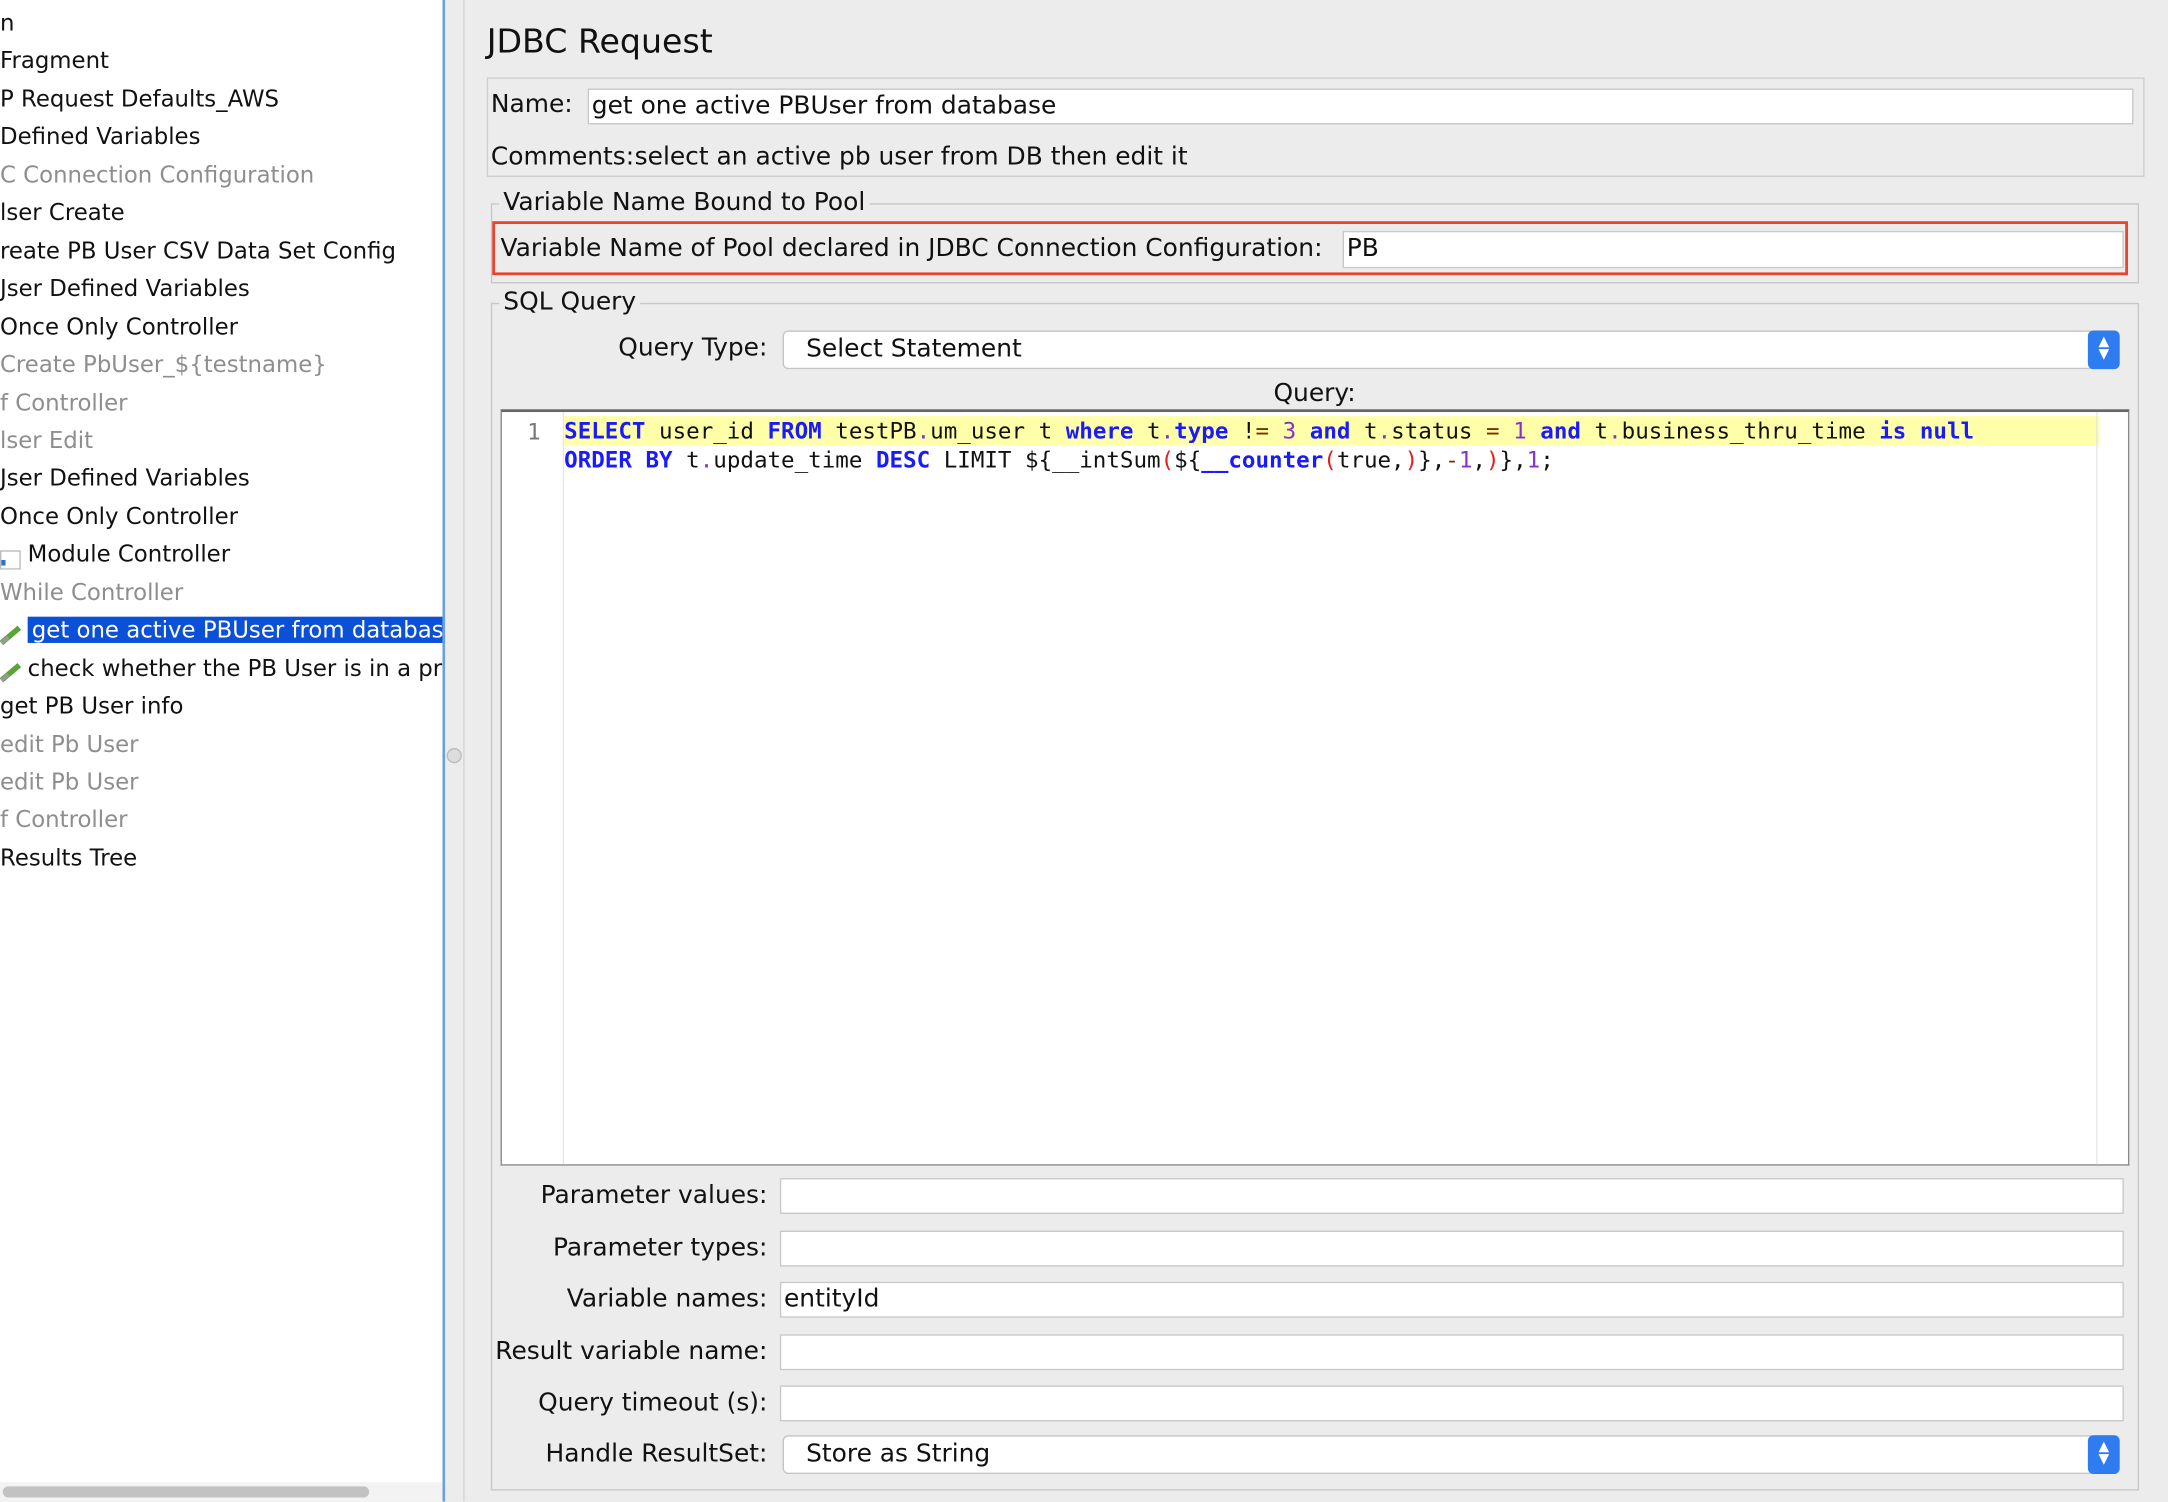 The height and width of the screenshot is (1502, 2168). What do you see at coordinates (534, 432) in the screenshot?
I see `line-number: 1` at bounding box center [534, 432].